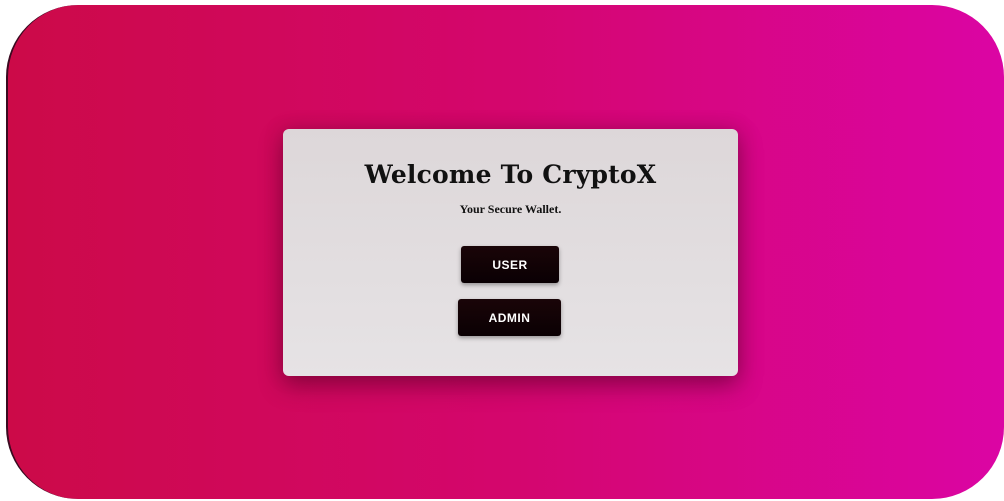  What do you see at coordinates (510, 264) in the screenshot?
I see `user-login-button: USER` at bounding box center [510, 264].